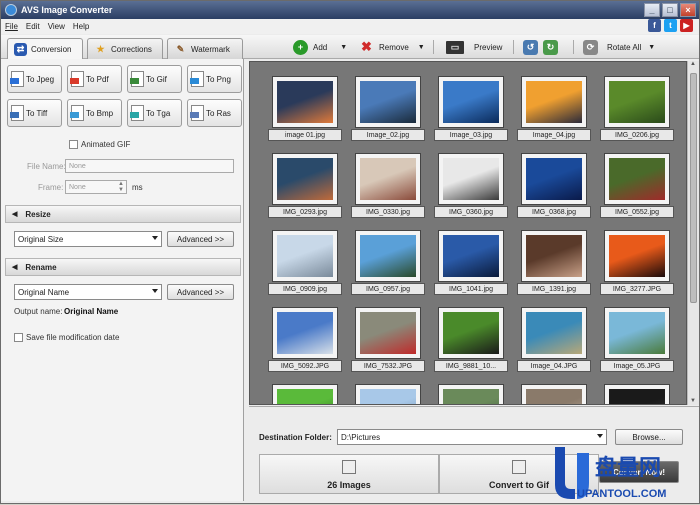 Image resolution: width=700 pixels, height=505 pixels. What do you see at coordinates (637, 185) in the screenshot?
I see `image-thumbnail: IMG_0552.jpg` at bounding box center [637, 185].